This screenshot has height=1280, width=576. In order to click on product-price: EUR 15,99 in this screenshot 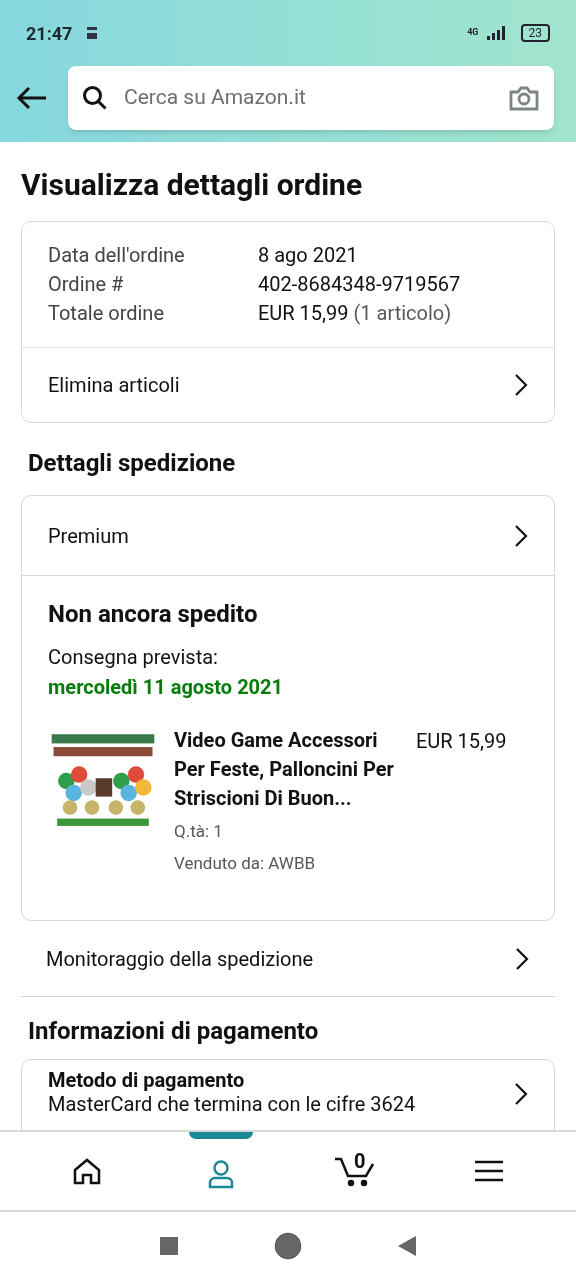, I will do `click(461, 741)`.